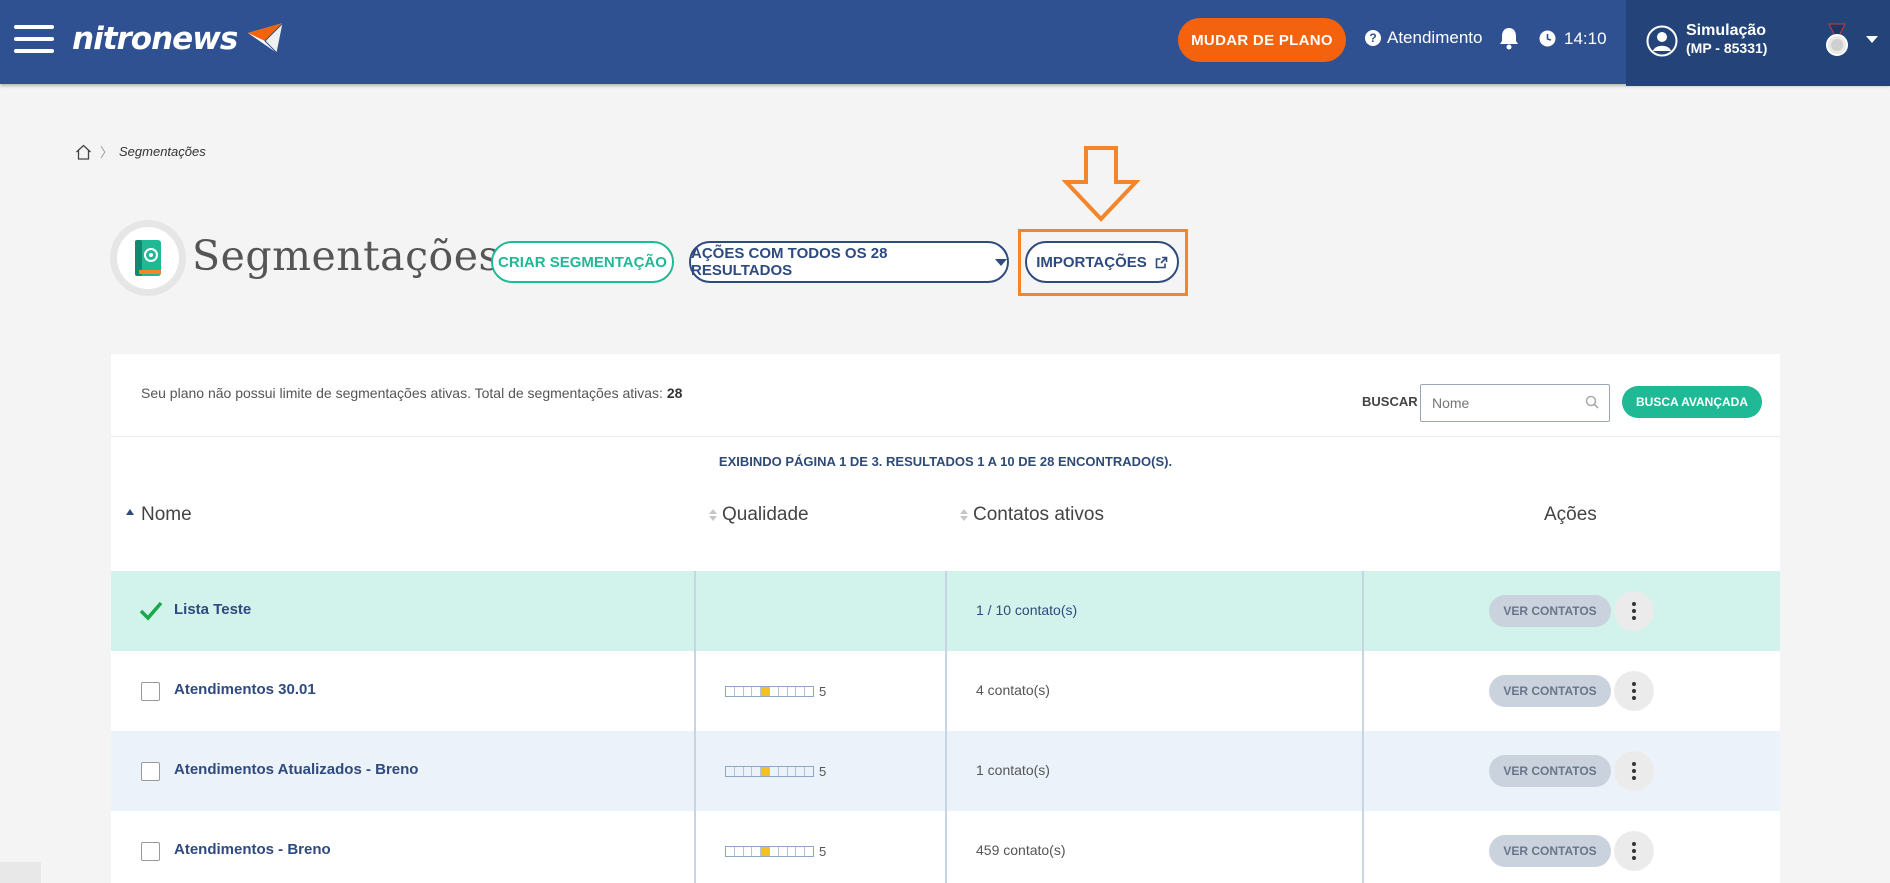 The height and width of the screenshot is (883, 1890). I want to click on paper-plane-logo-icon, so click(266, 38).